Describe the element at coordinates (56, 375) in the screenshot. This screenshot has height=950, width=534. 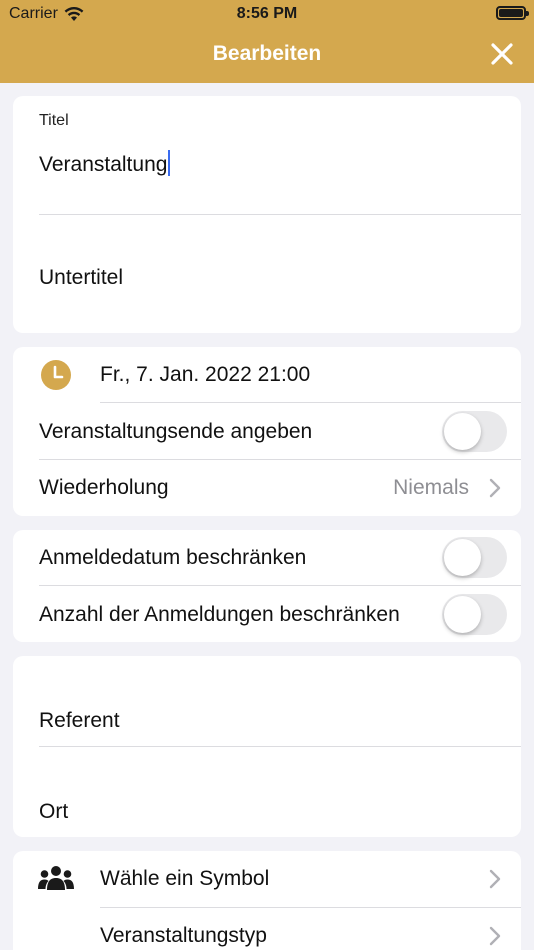
I see `clock-icon` at that location.